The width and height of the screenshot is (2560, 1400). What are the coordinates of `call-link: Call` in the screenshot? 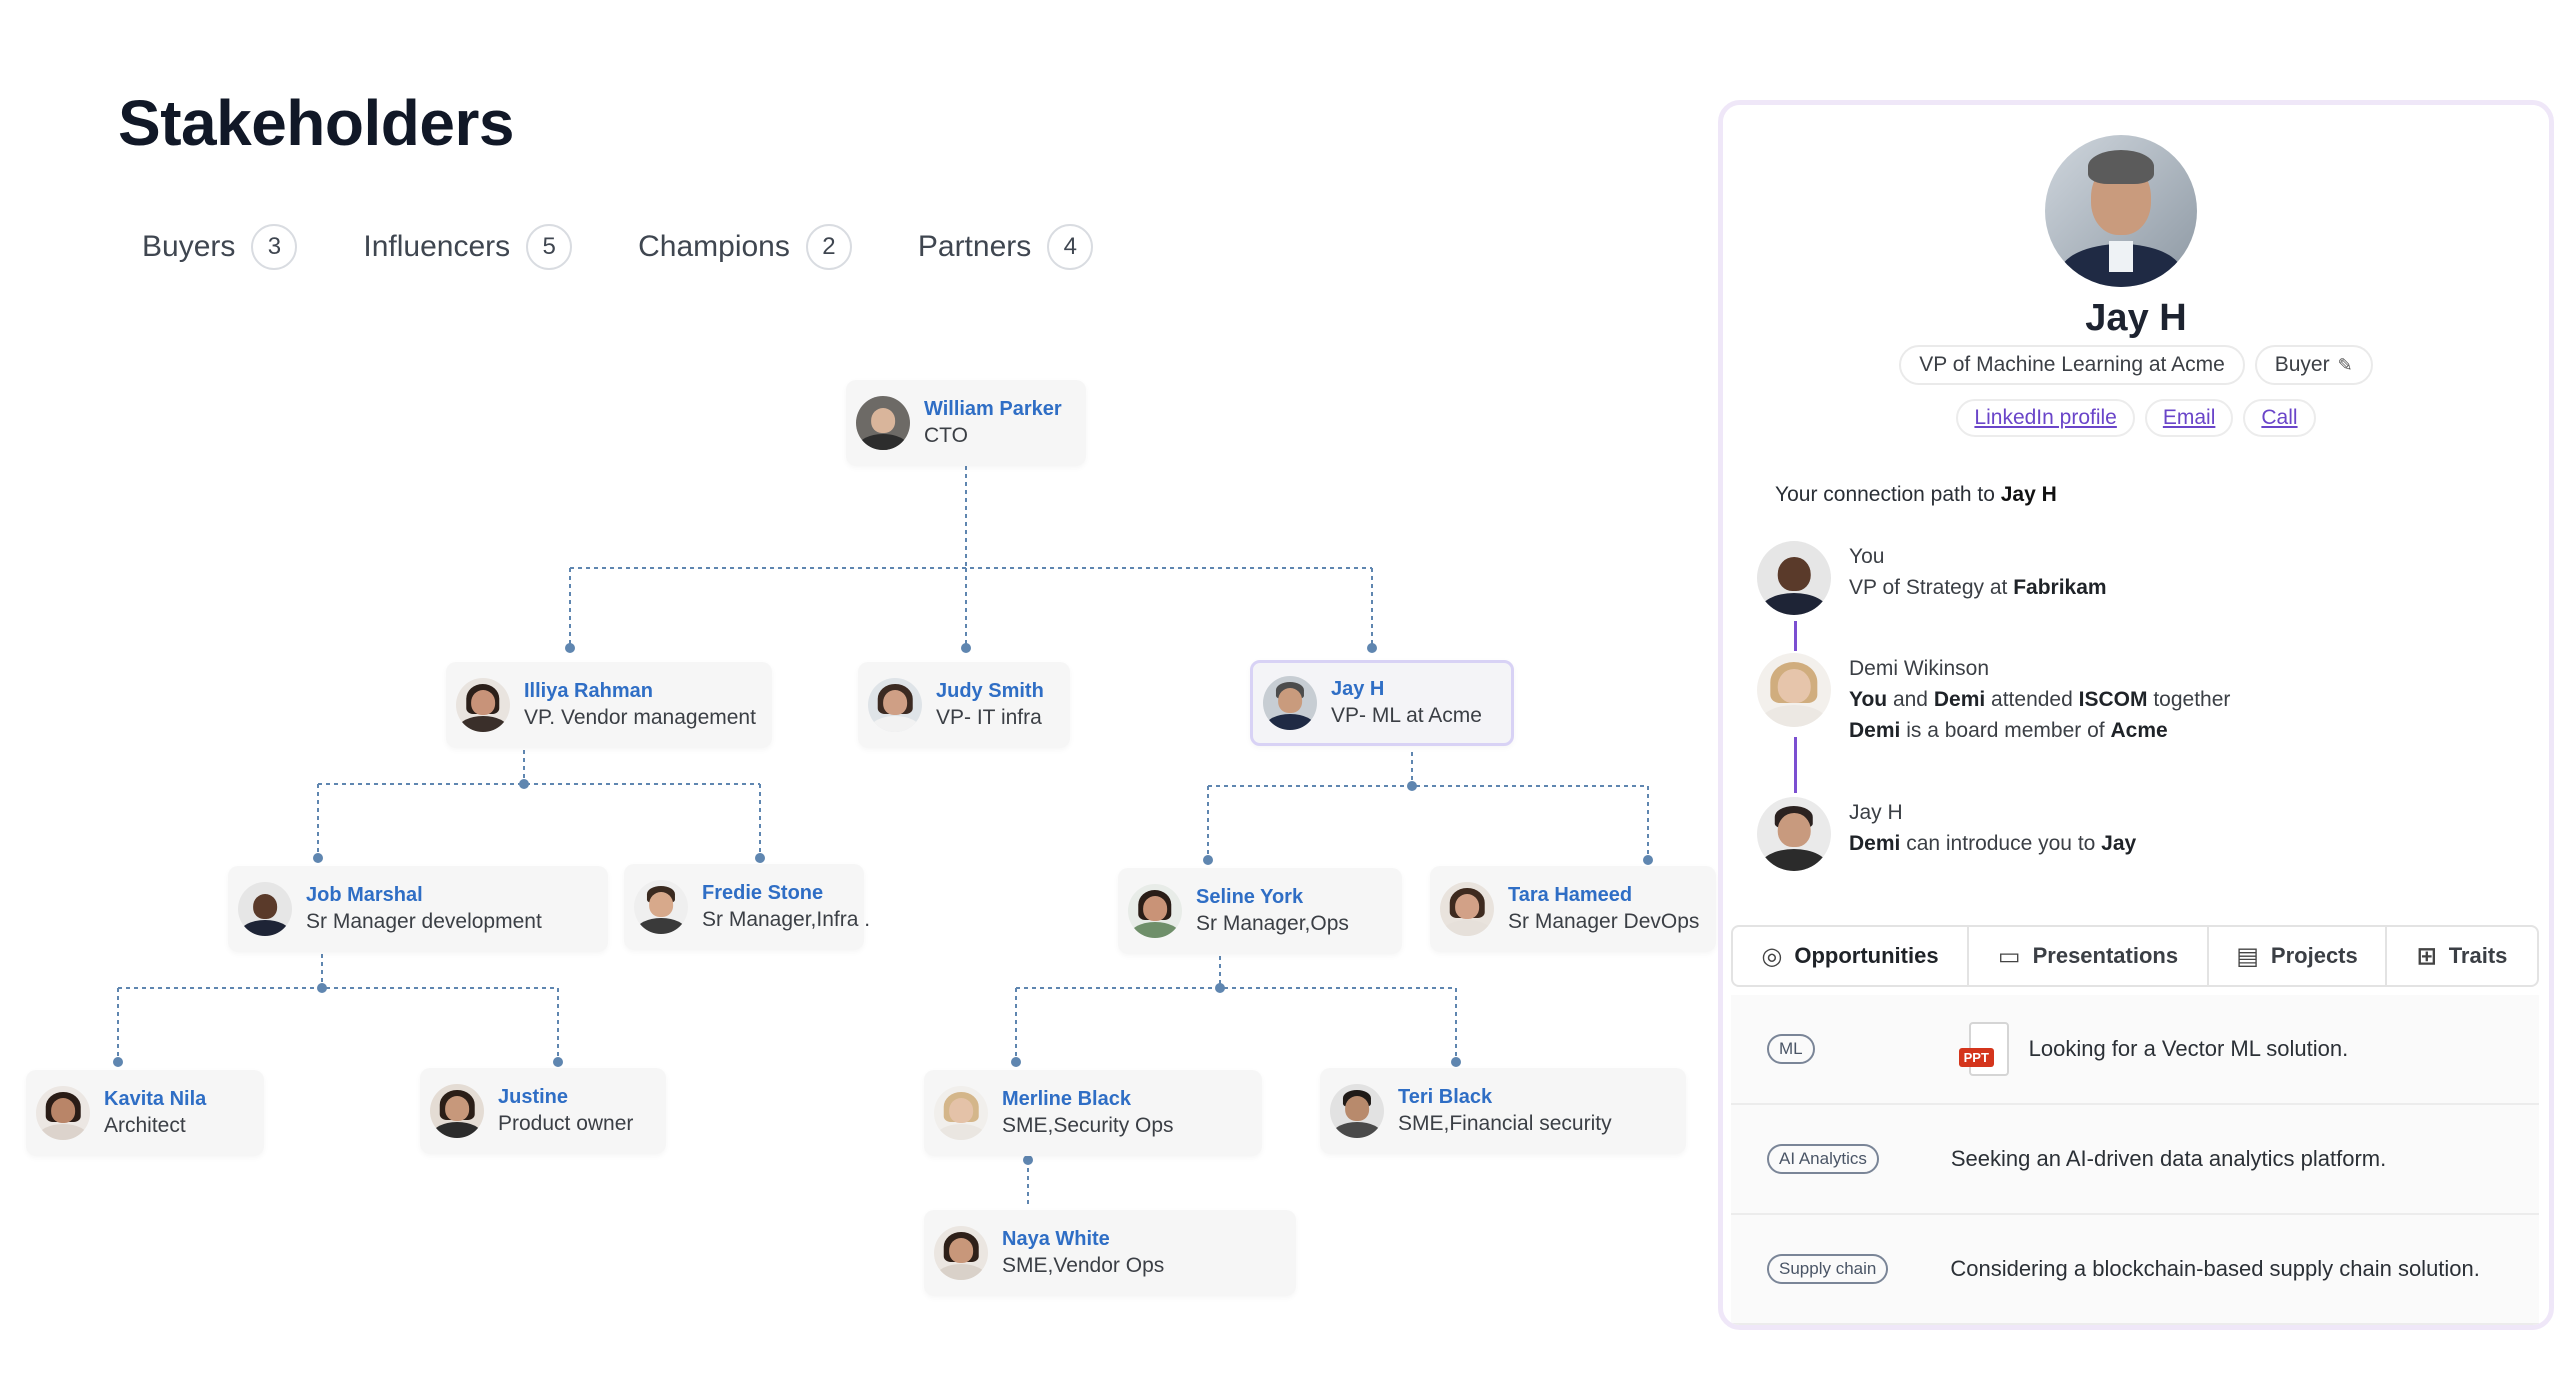 It's located at (2279, 418).